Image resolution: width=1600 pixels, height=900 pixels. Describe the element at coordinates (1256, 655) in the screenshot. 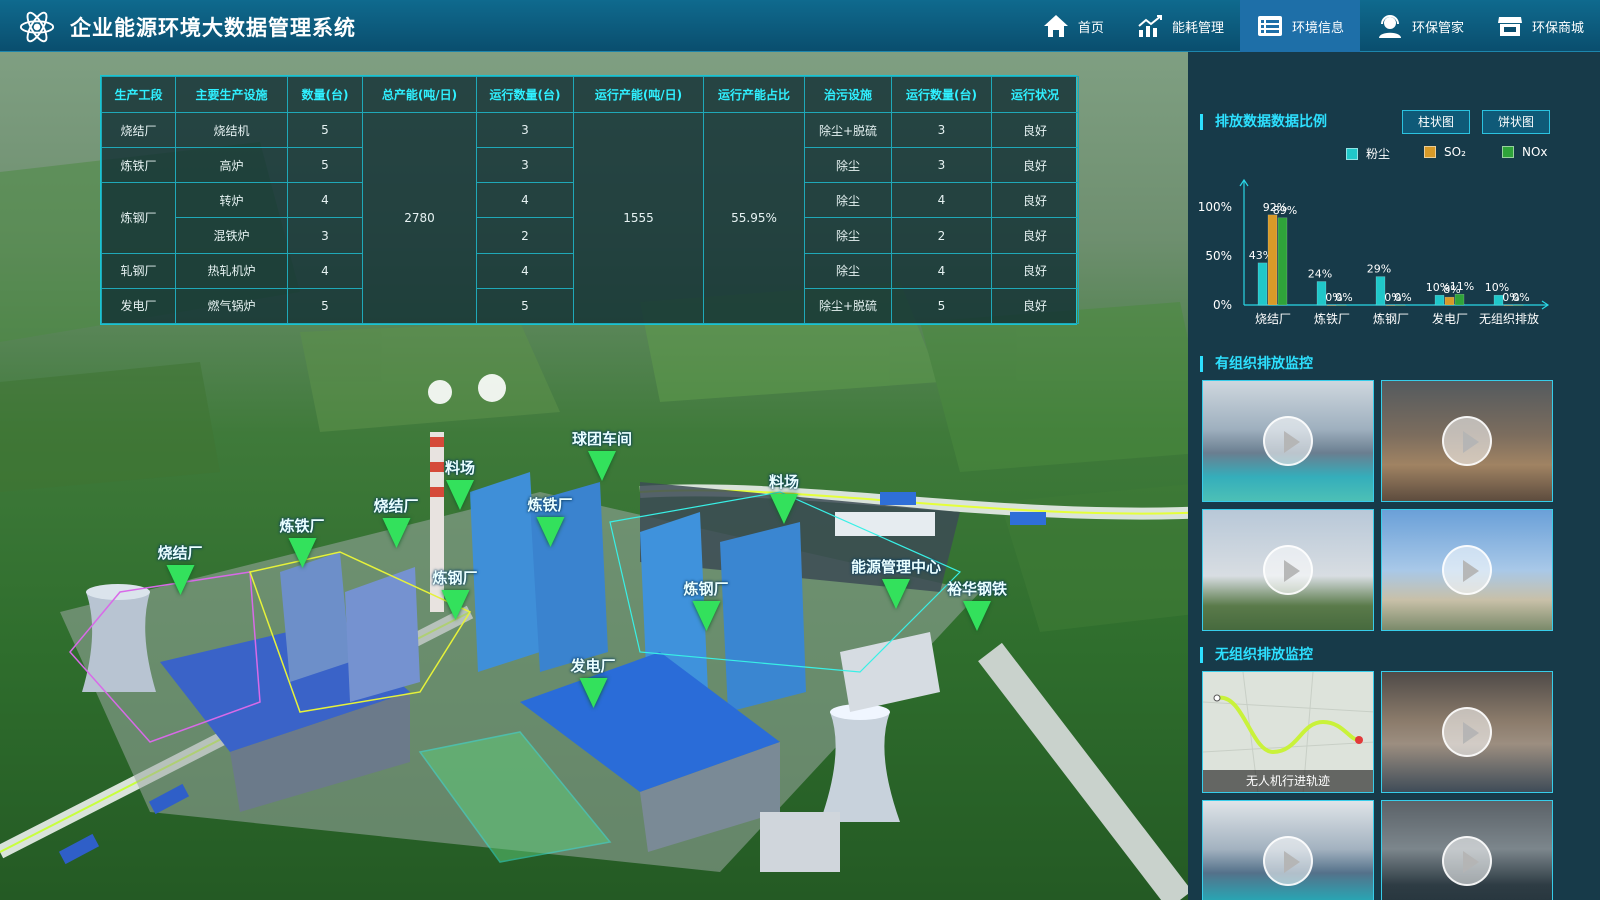

I see `unorganized-monitor-title: 无组织排放监控` at that location.